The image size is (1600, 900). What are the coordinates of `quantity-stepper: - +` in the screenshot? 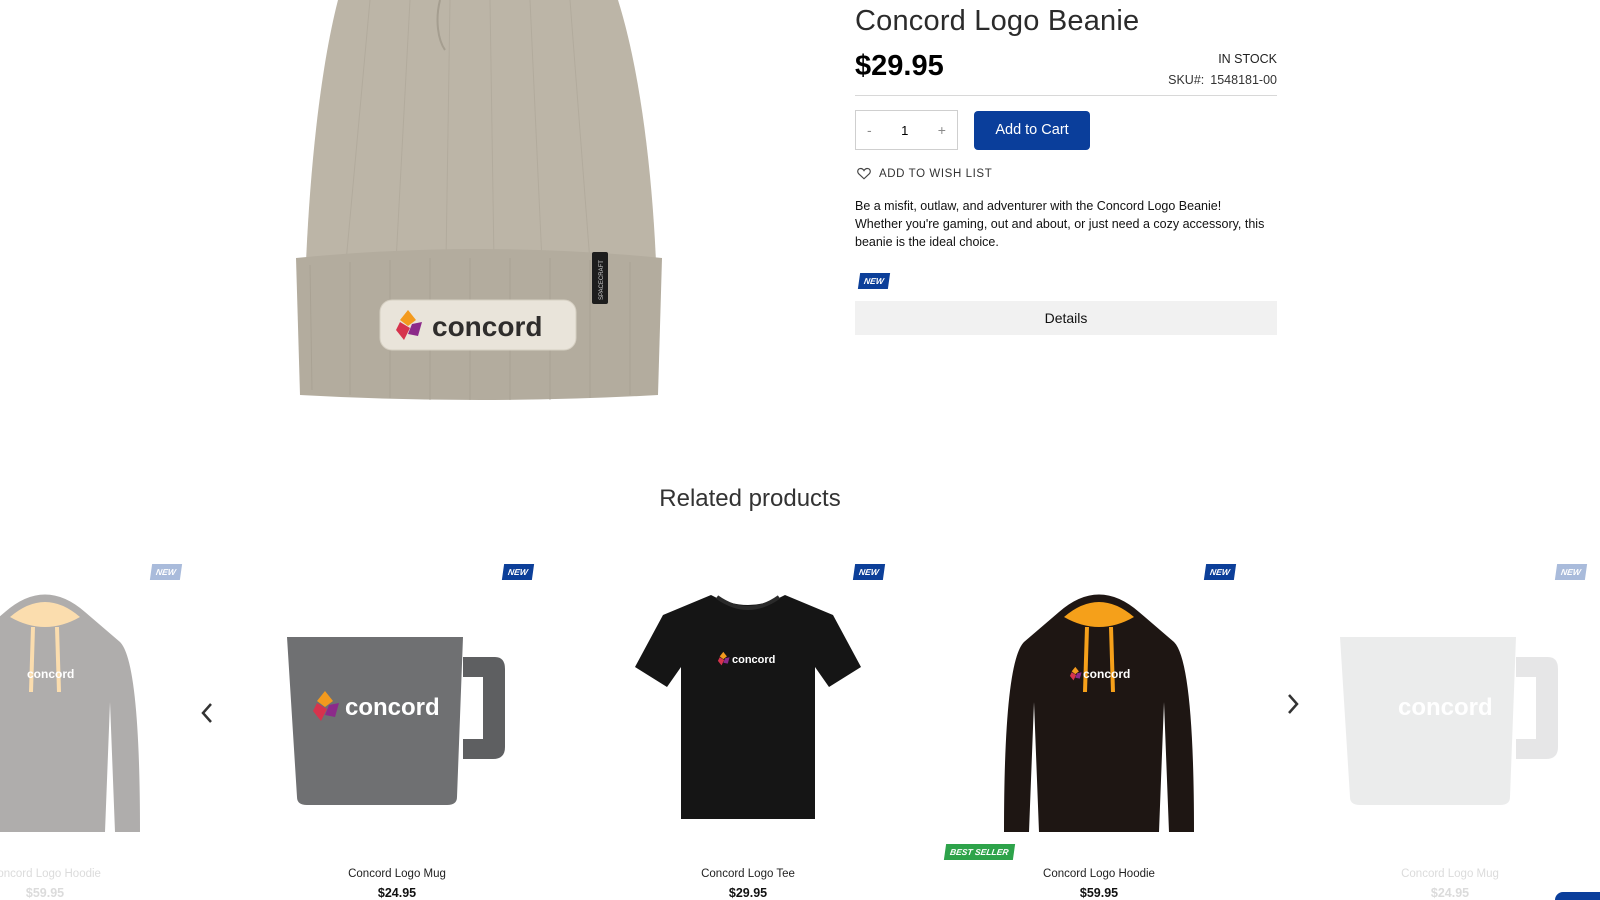 It's located at (906, 130).